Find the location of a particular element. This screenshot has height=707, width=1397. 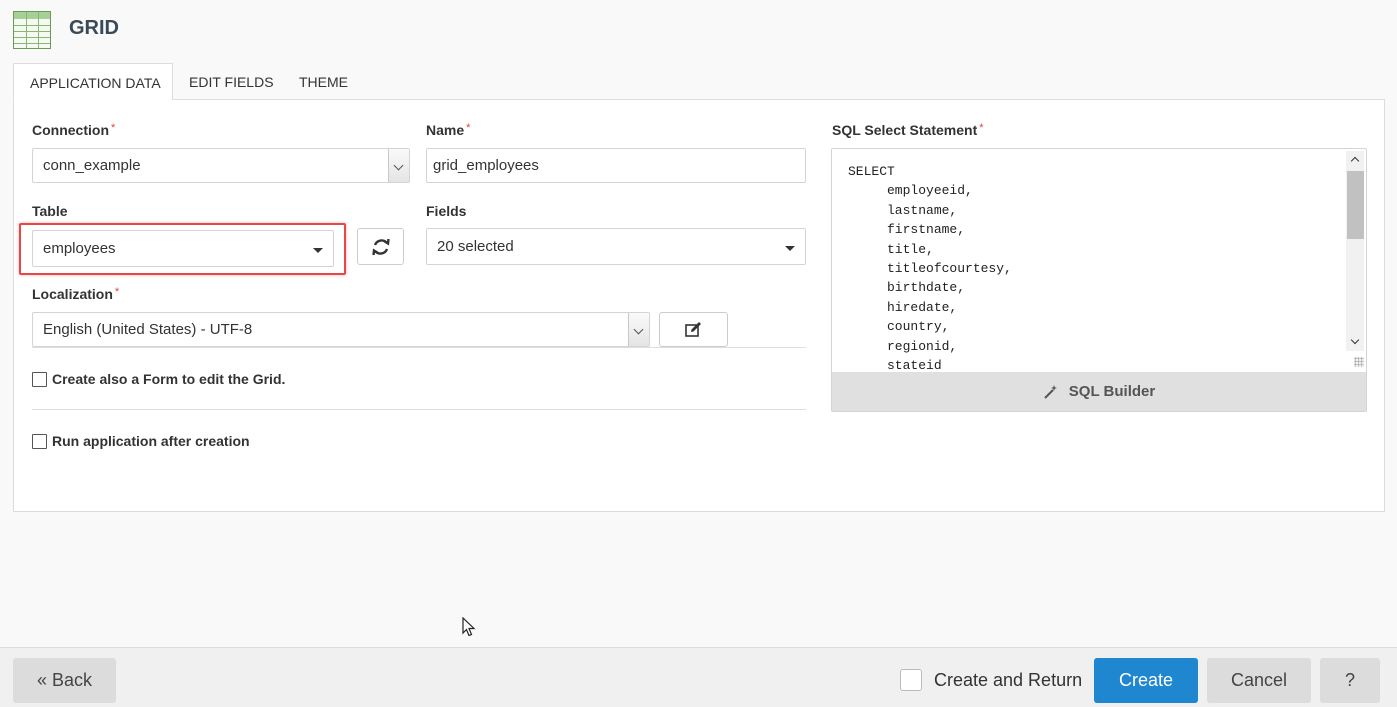

refresh-icon is located at coordinates (381, 247).